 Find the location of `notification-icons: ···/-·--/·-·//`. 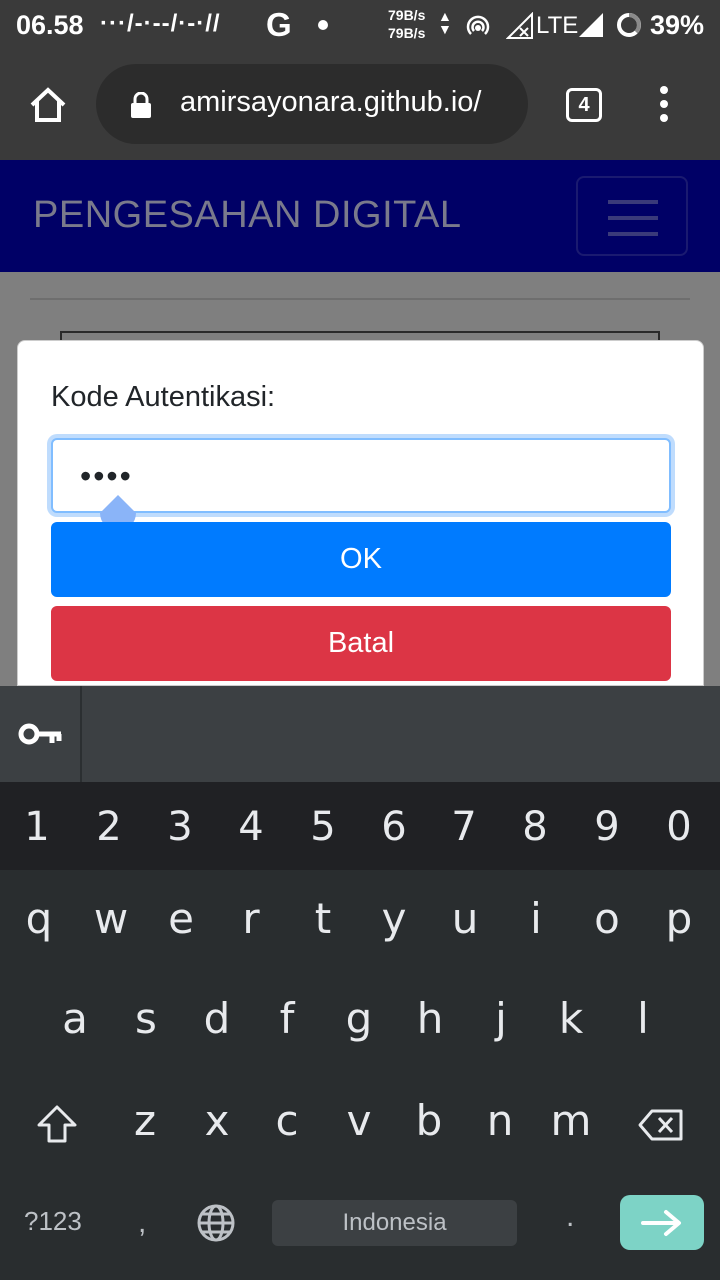

notification-icons: ···/-·--/·-·// is located at coordinates (160, 23).